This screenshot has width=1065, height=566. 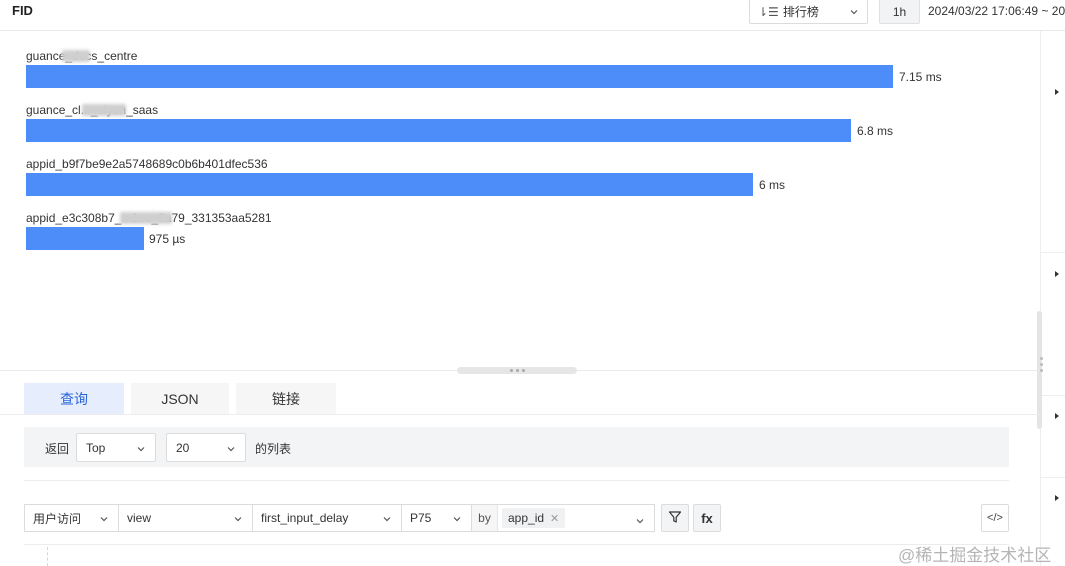 I want to click on sort-icon: ⇂☰, so click(x=768, y=11).